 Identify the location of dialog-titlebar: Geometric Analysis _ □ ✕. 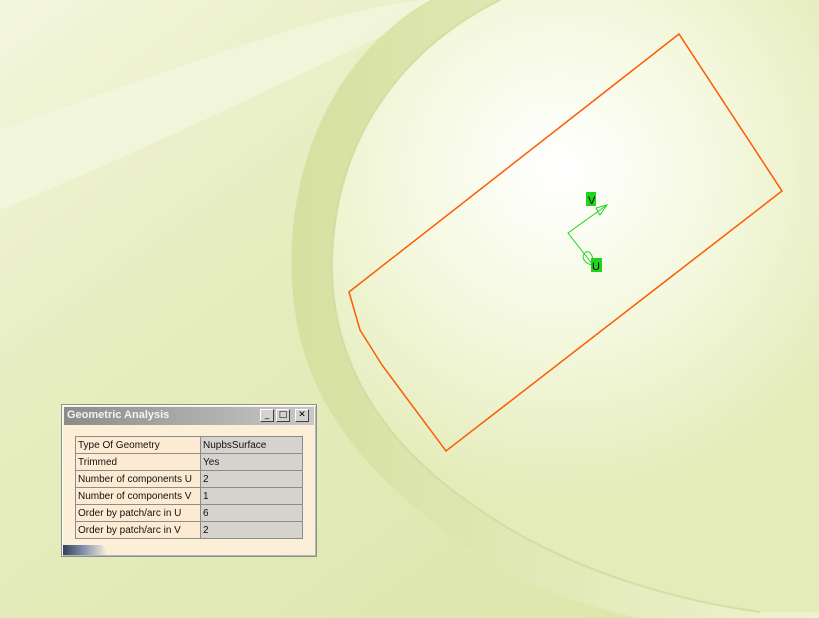
(189, 416).